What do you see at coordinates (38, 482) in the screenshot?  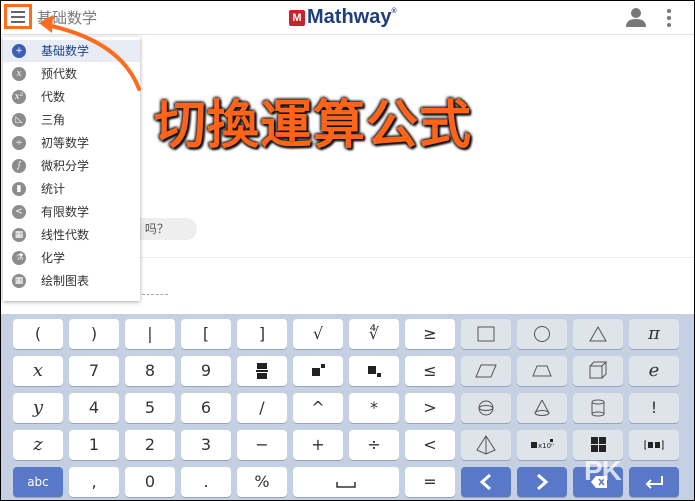 I see `key-abc: abc` at bounding box center [38, 482].